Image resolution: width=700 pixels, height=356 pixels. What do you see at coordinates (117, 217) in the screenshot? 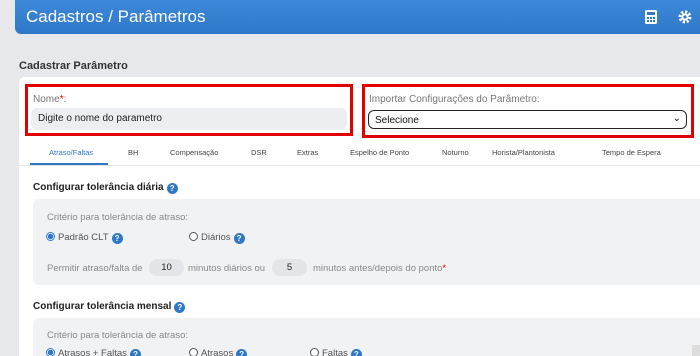
I see `daily-criteria-label: Critério para tolerância de atraso:` at bounding box center [117, 217].